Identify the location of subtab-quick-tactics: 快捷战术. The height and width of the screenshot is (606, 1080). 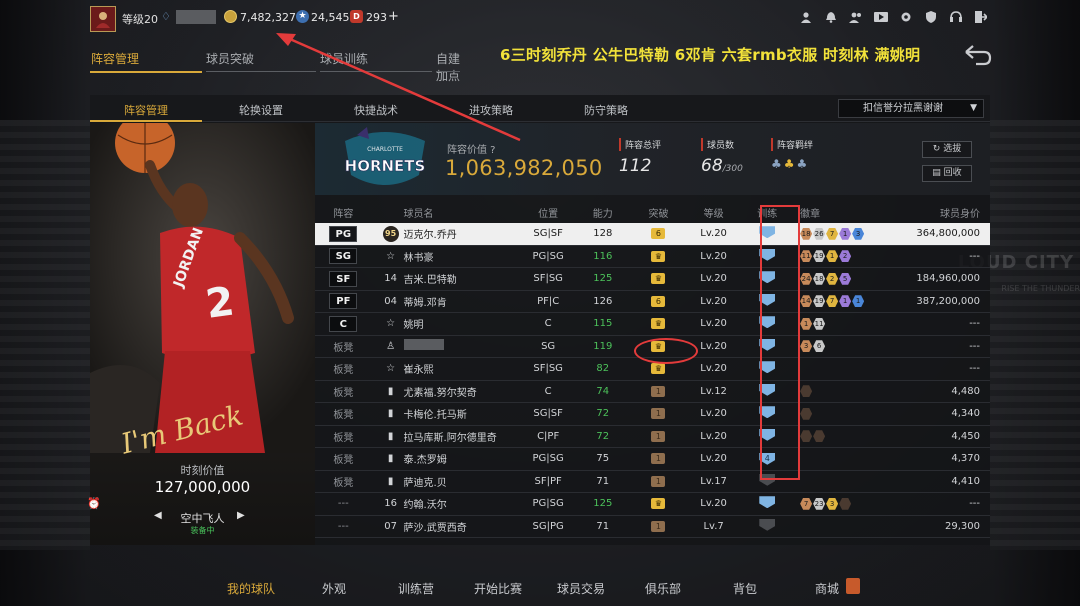
(376, 110).